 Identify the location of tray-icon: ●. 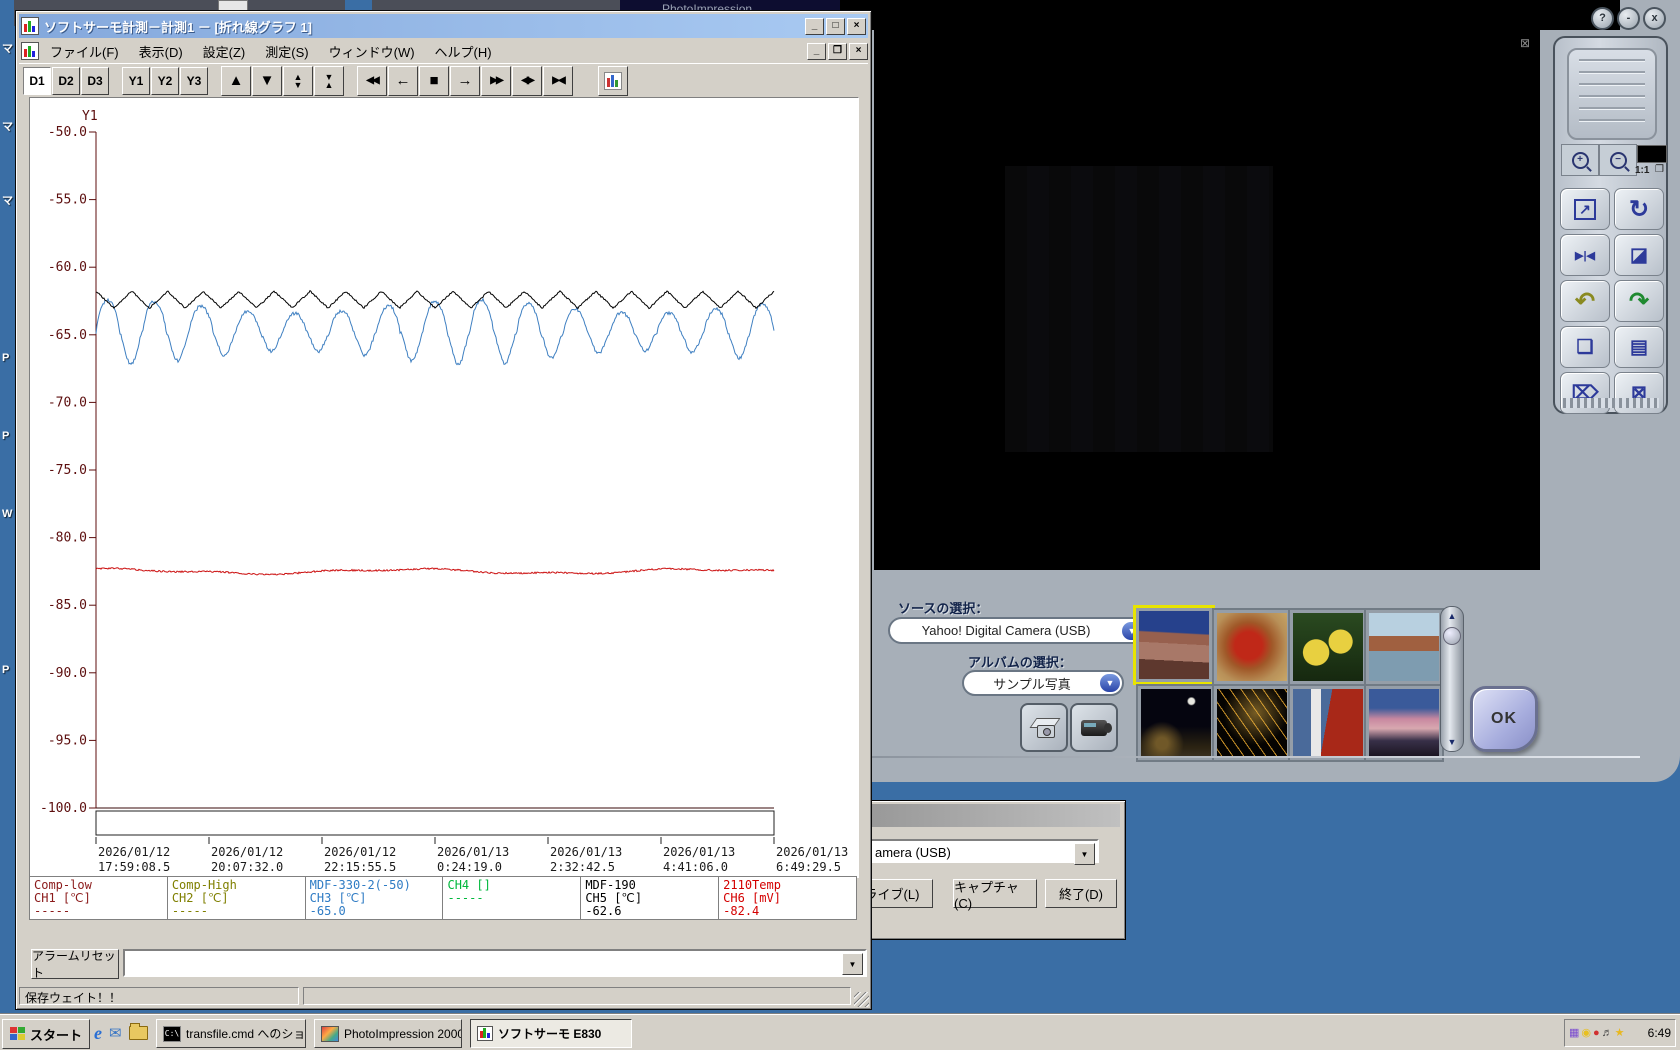
(1596, 1033).